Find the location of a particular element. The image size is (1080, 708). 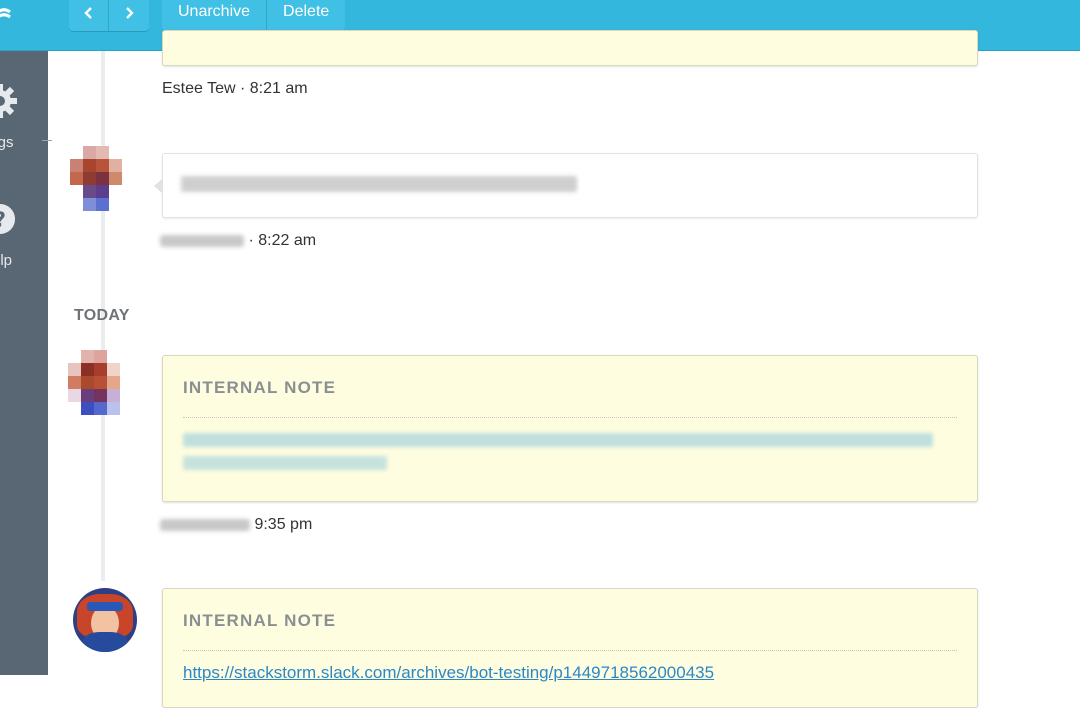

previous-conversation-button is located at coordinates (89, 15).